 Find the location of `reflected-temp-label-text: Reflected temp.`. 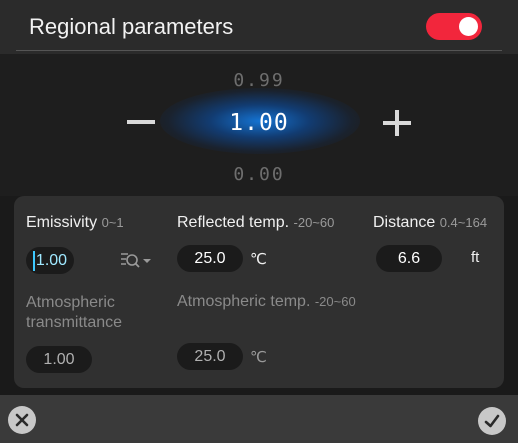

reflected-temp-label-text: Reflected temp. is located at coordinates (233, 222).